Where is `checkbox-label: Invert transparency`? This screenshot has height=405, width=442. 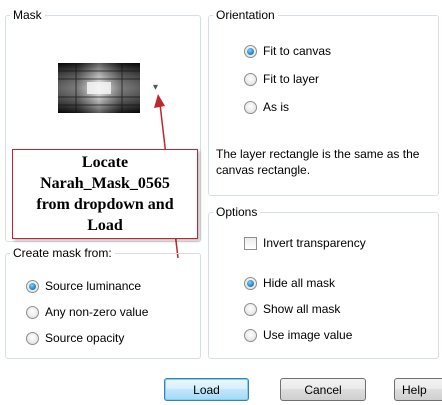
checkbox-label: Invert transparency is located at coordinates (314, 243).